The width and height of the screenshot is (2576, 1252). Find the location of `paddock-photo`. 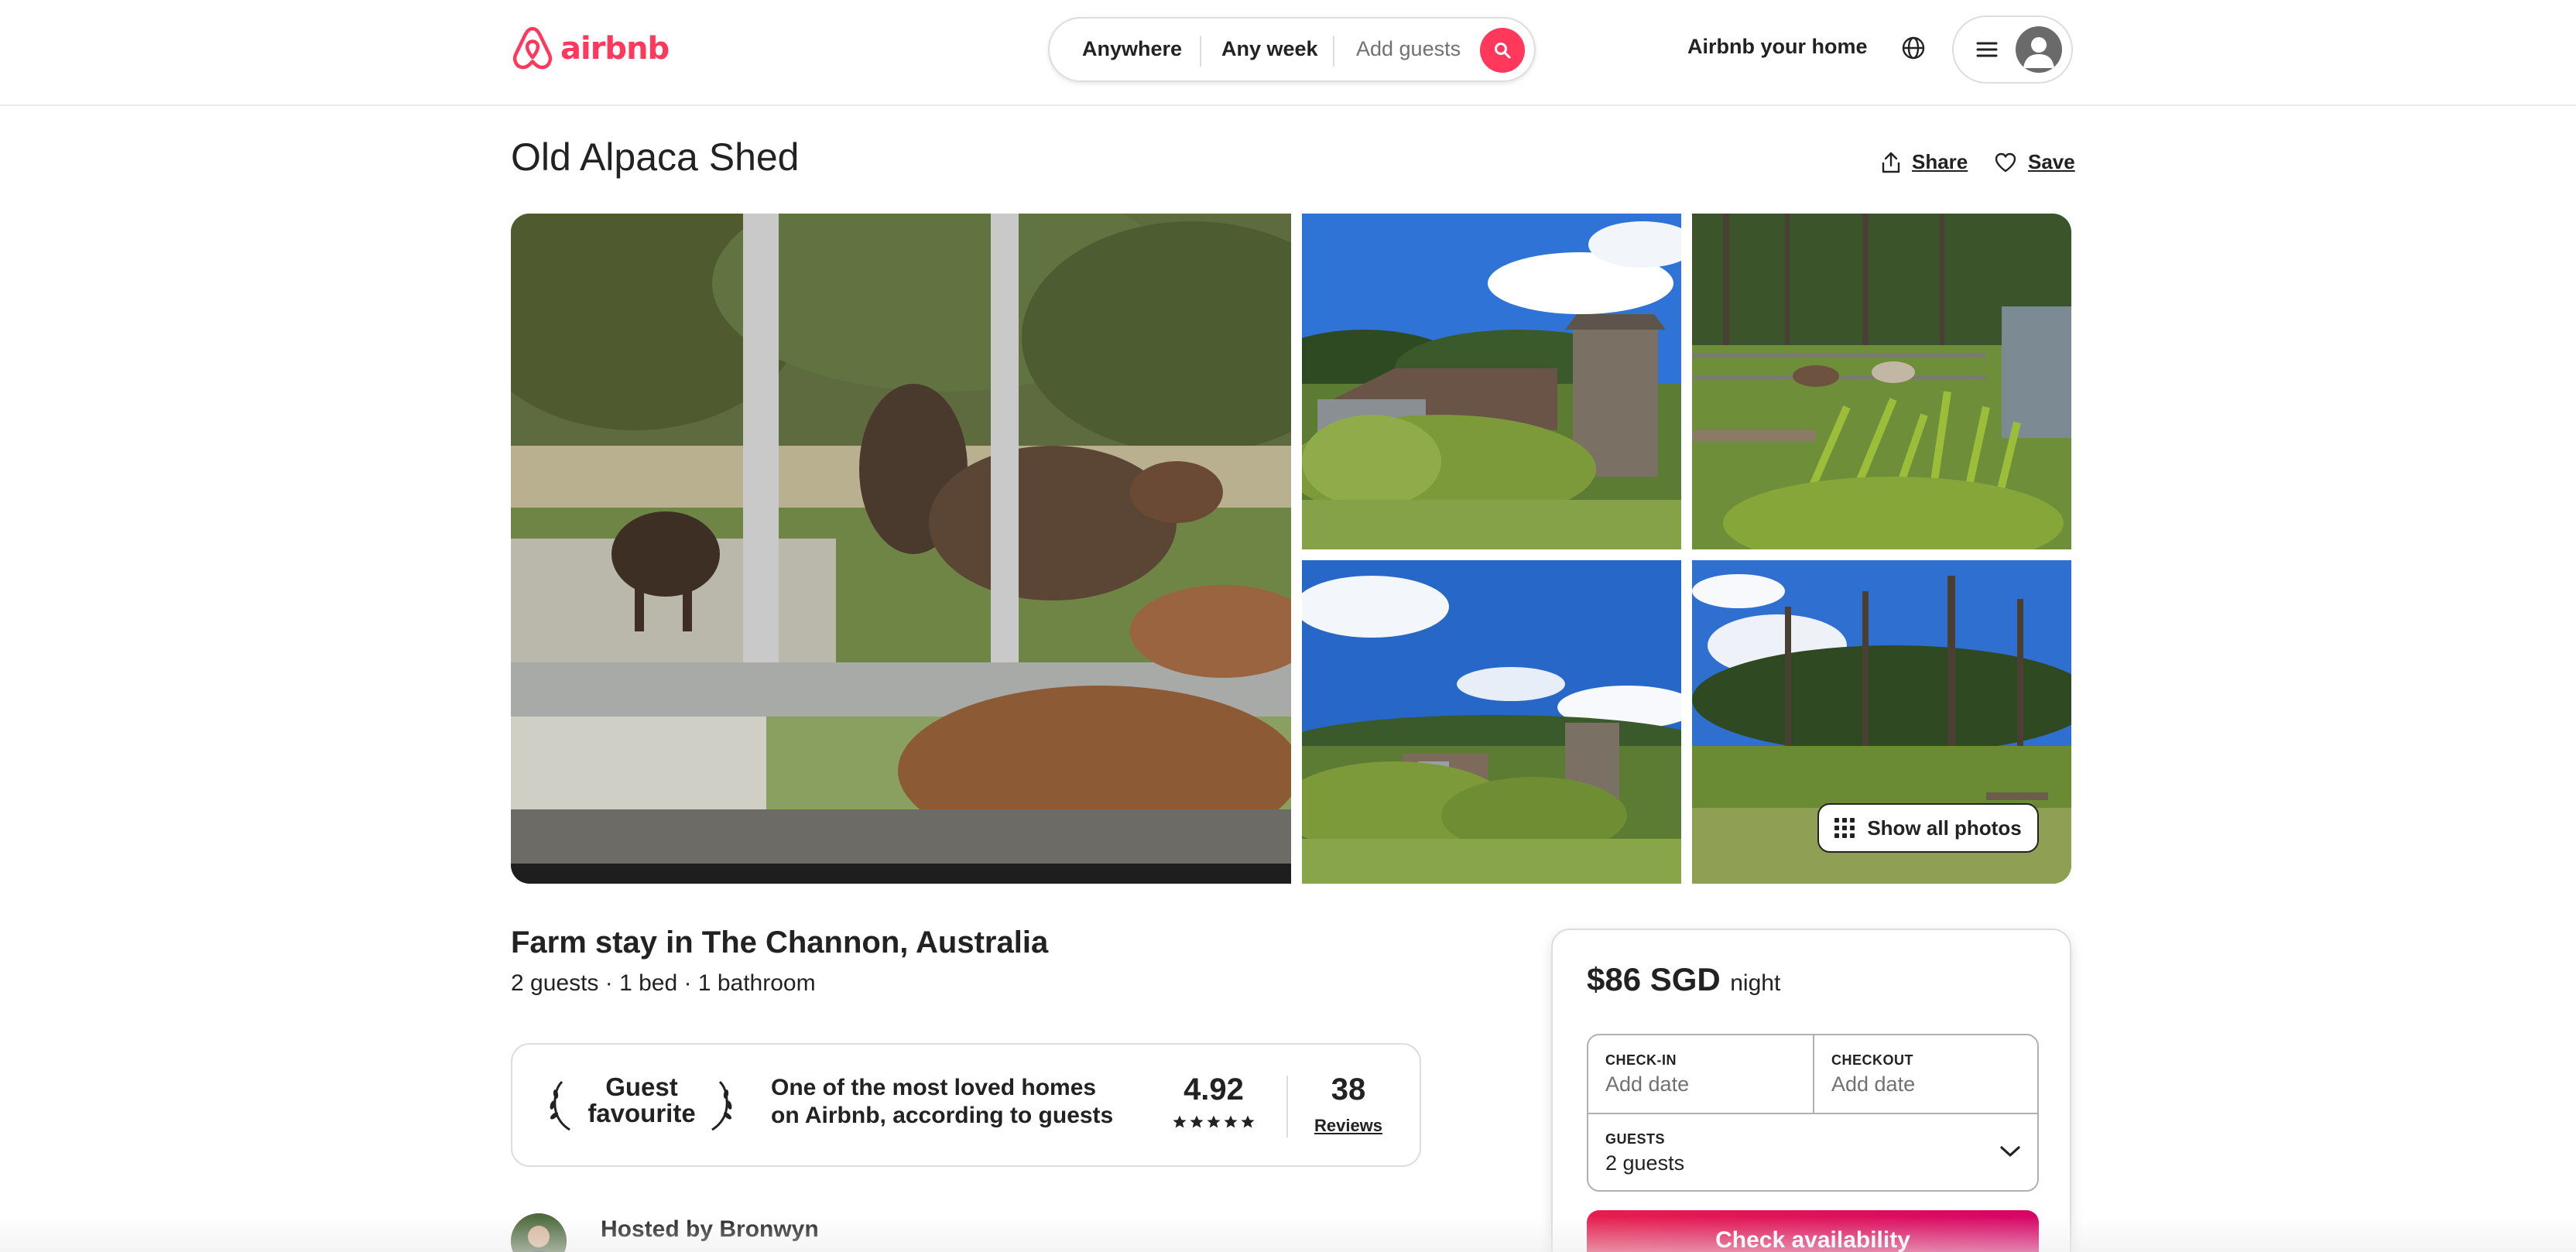

paddock-photo is located at coordinates (1881, 381).